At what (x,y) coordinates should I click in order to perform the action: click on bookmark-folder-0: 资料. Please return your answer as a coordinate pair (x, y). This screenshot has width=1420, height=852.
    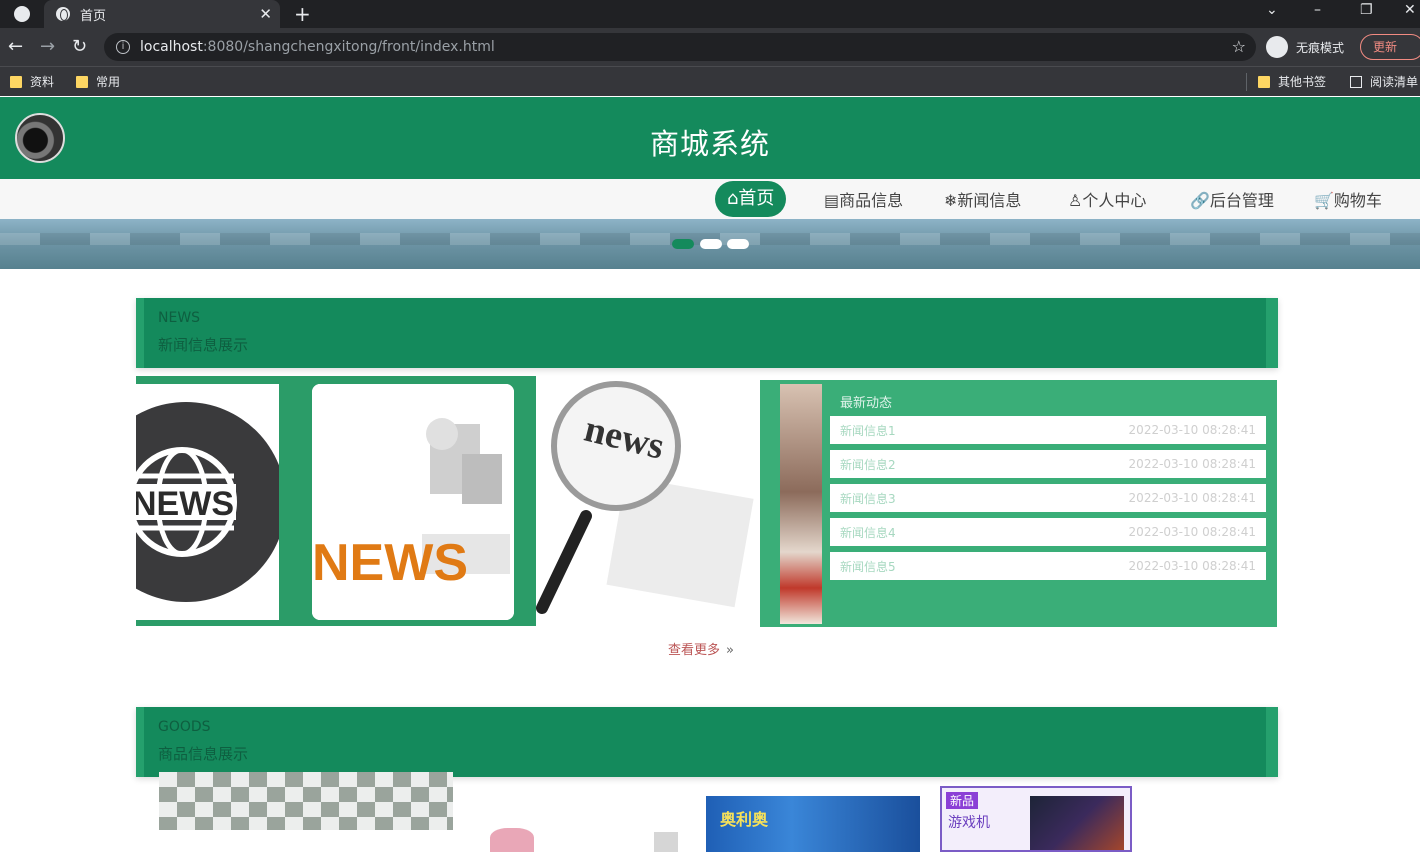
    Looking at the image, I should click on (32, 81).